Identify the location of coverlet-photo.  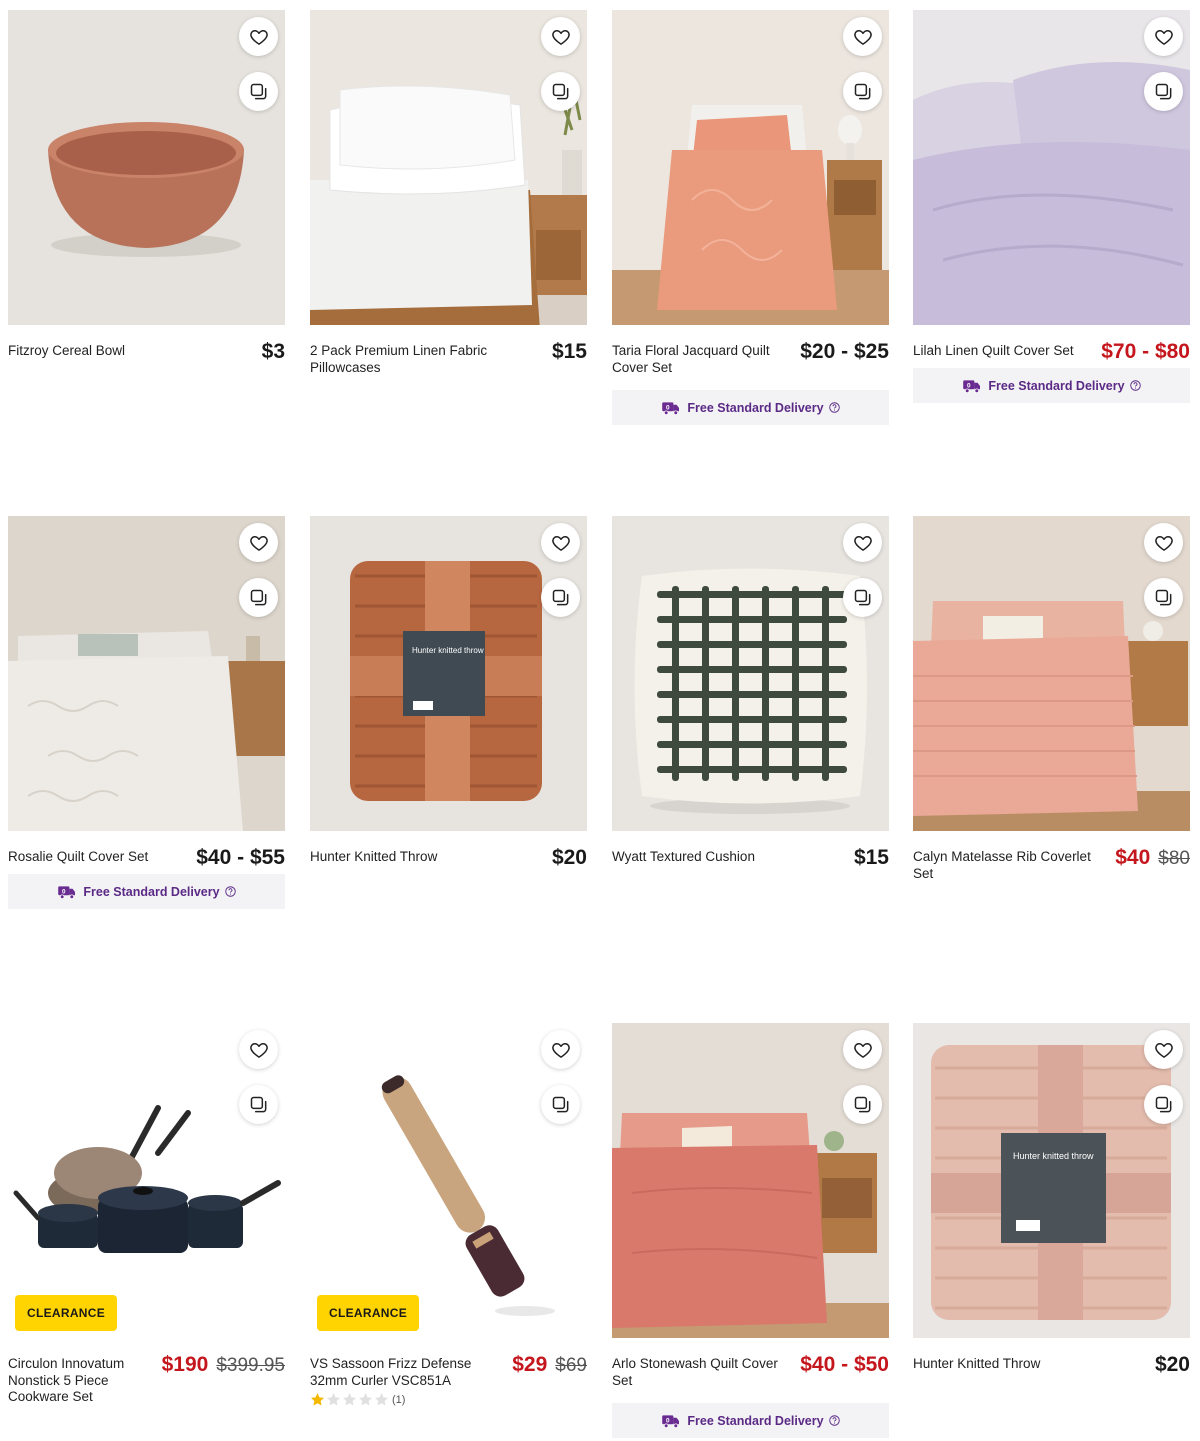
(1051, 673).